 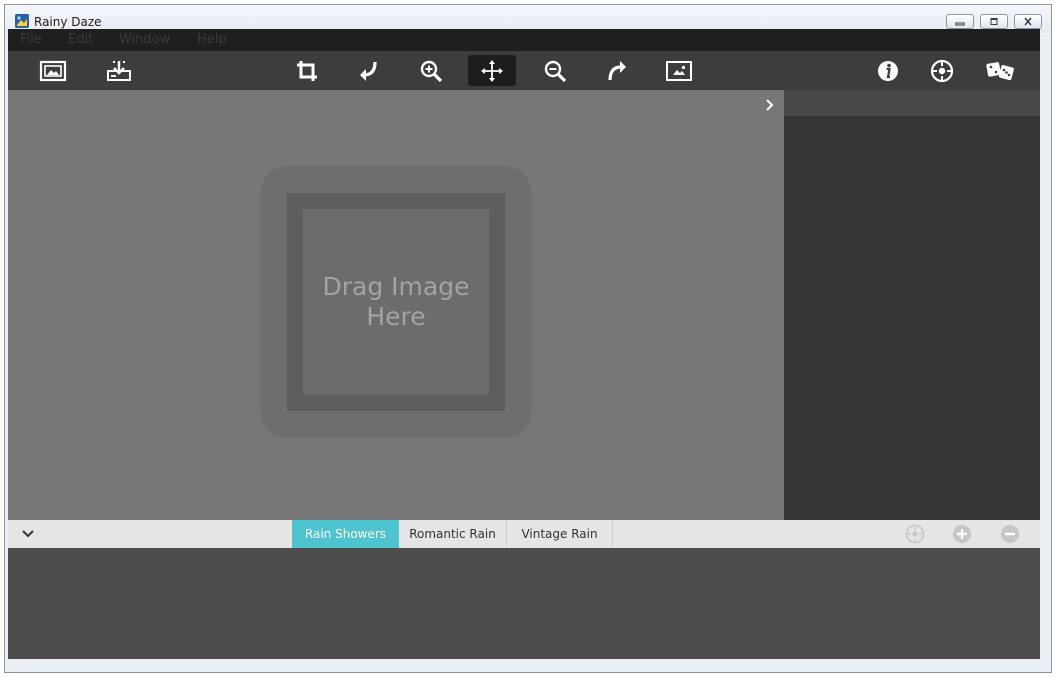 What do you see at coordinates (524, 40) in the screenshot?
I see `menu-bar: File Edit Window Help` at bounding box center [524, 40].